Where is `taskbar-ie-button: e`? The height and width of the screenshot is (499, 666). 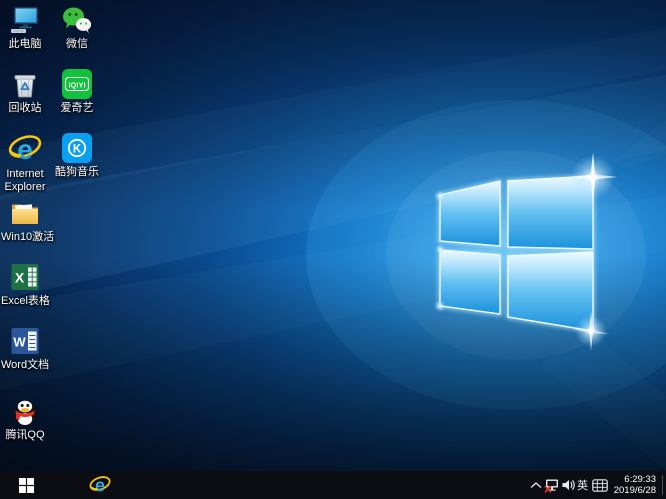 taskbar-ie-button: e is located at coordinates (100, 485).